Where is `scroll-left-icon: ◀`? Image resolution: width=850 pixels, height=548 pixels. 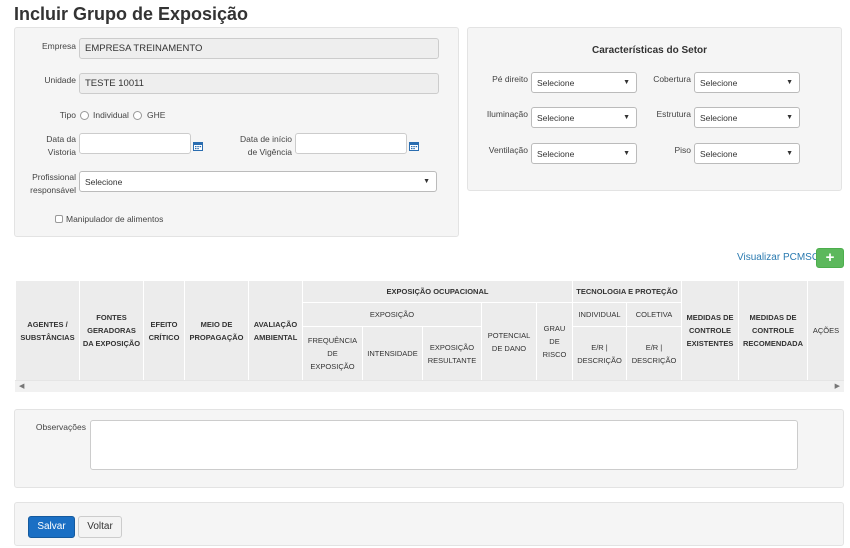 scroll-left-icon: ◀ is located at coordinates (21, 386).